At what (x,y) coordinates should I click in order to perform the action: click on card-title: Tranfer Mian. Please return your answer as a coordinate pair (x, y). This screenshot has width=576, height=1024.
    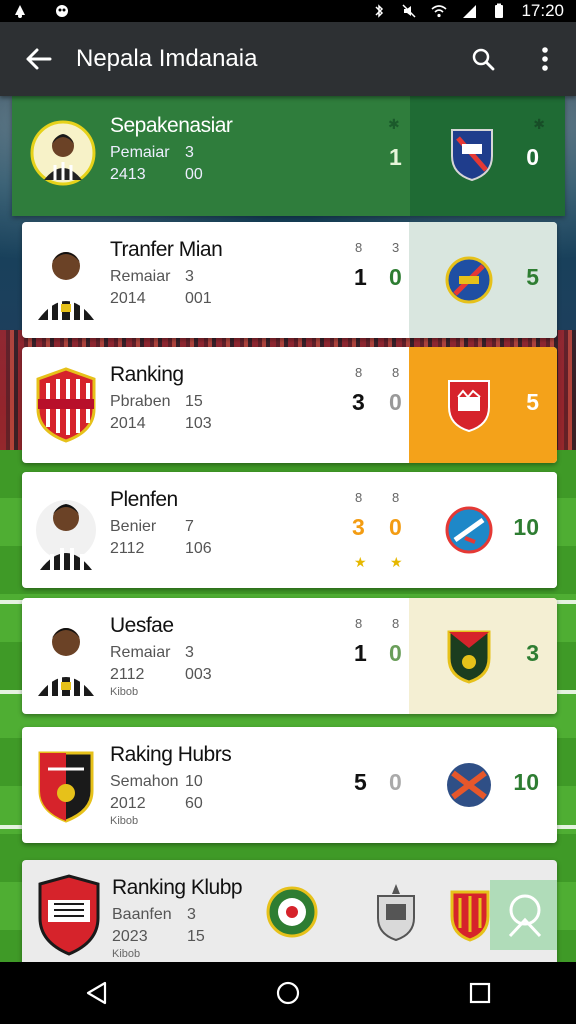
    Looking at the image, I should click on (166, 249).